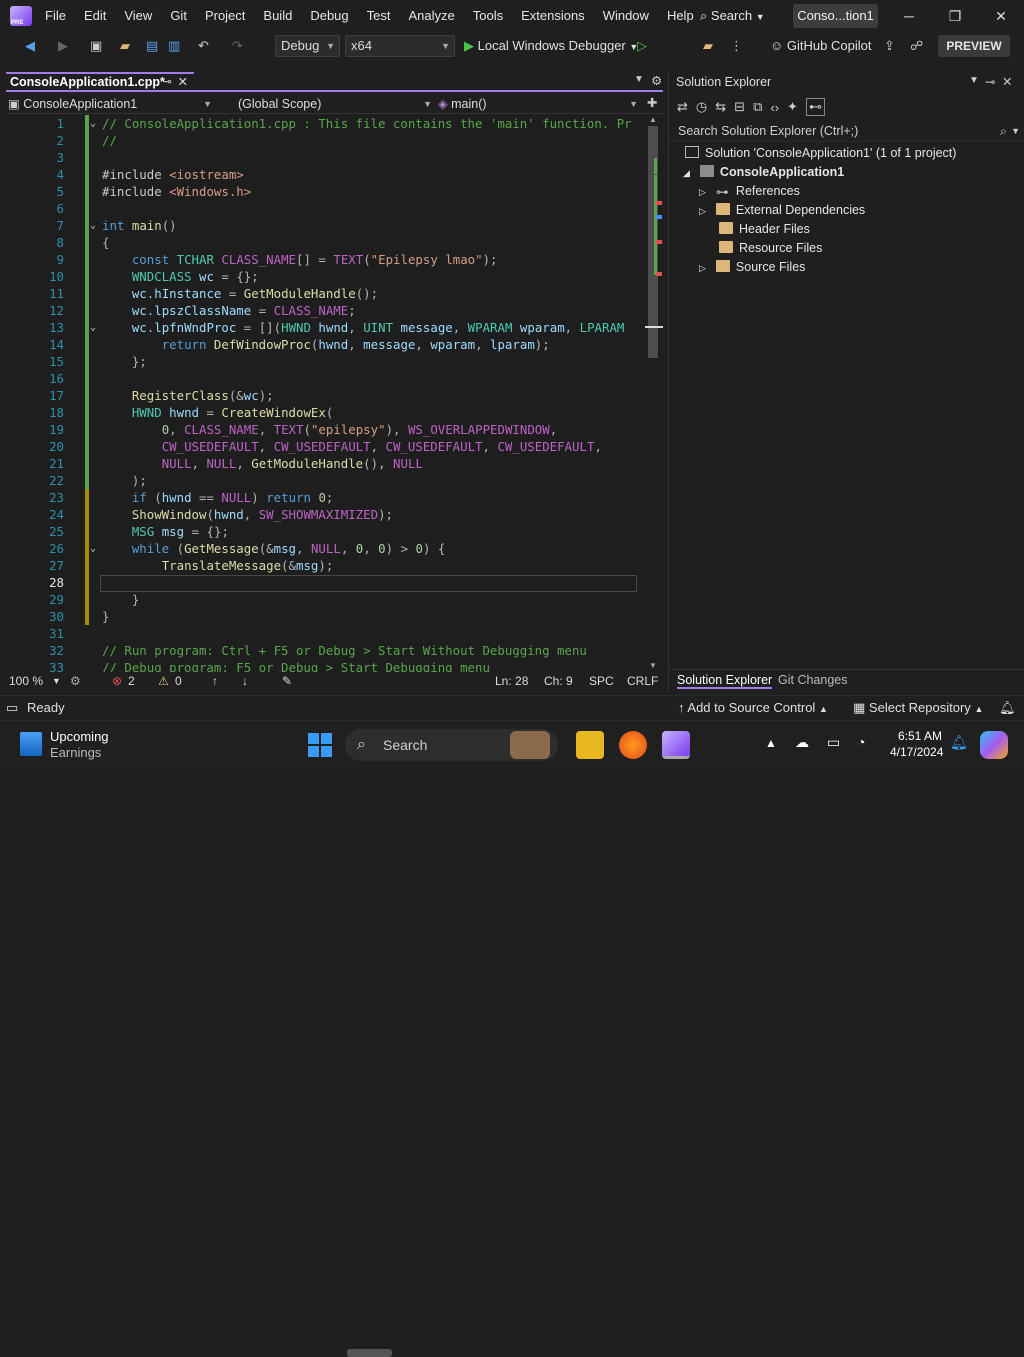  What do you see at coordinates (237, 46) in the screenshot?
I see `redo-icon: ↷` at bounding box center [237, 46].